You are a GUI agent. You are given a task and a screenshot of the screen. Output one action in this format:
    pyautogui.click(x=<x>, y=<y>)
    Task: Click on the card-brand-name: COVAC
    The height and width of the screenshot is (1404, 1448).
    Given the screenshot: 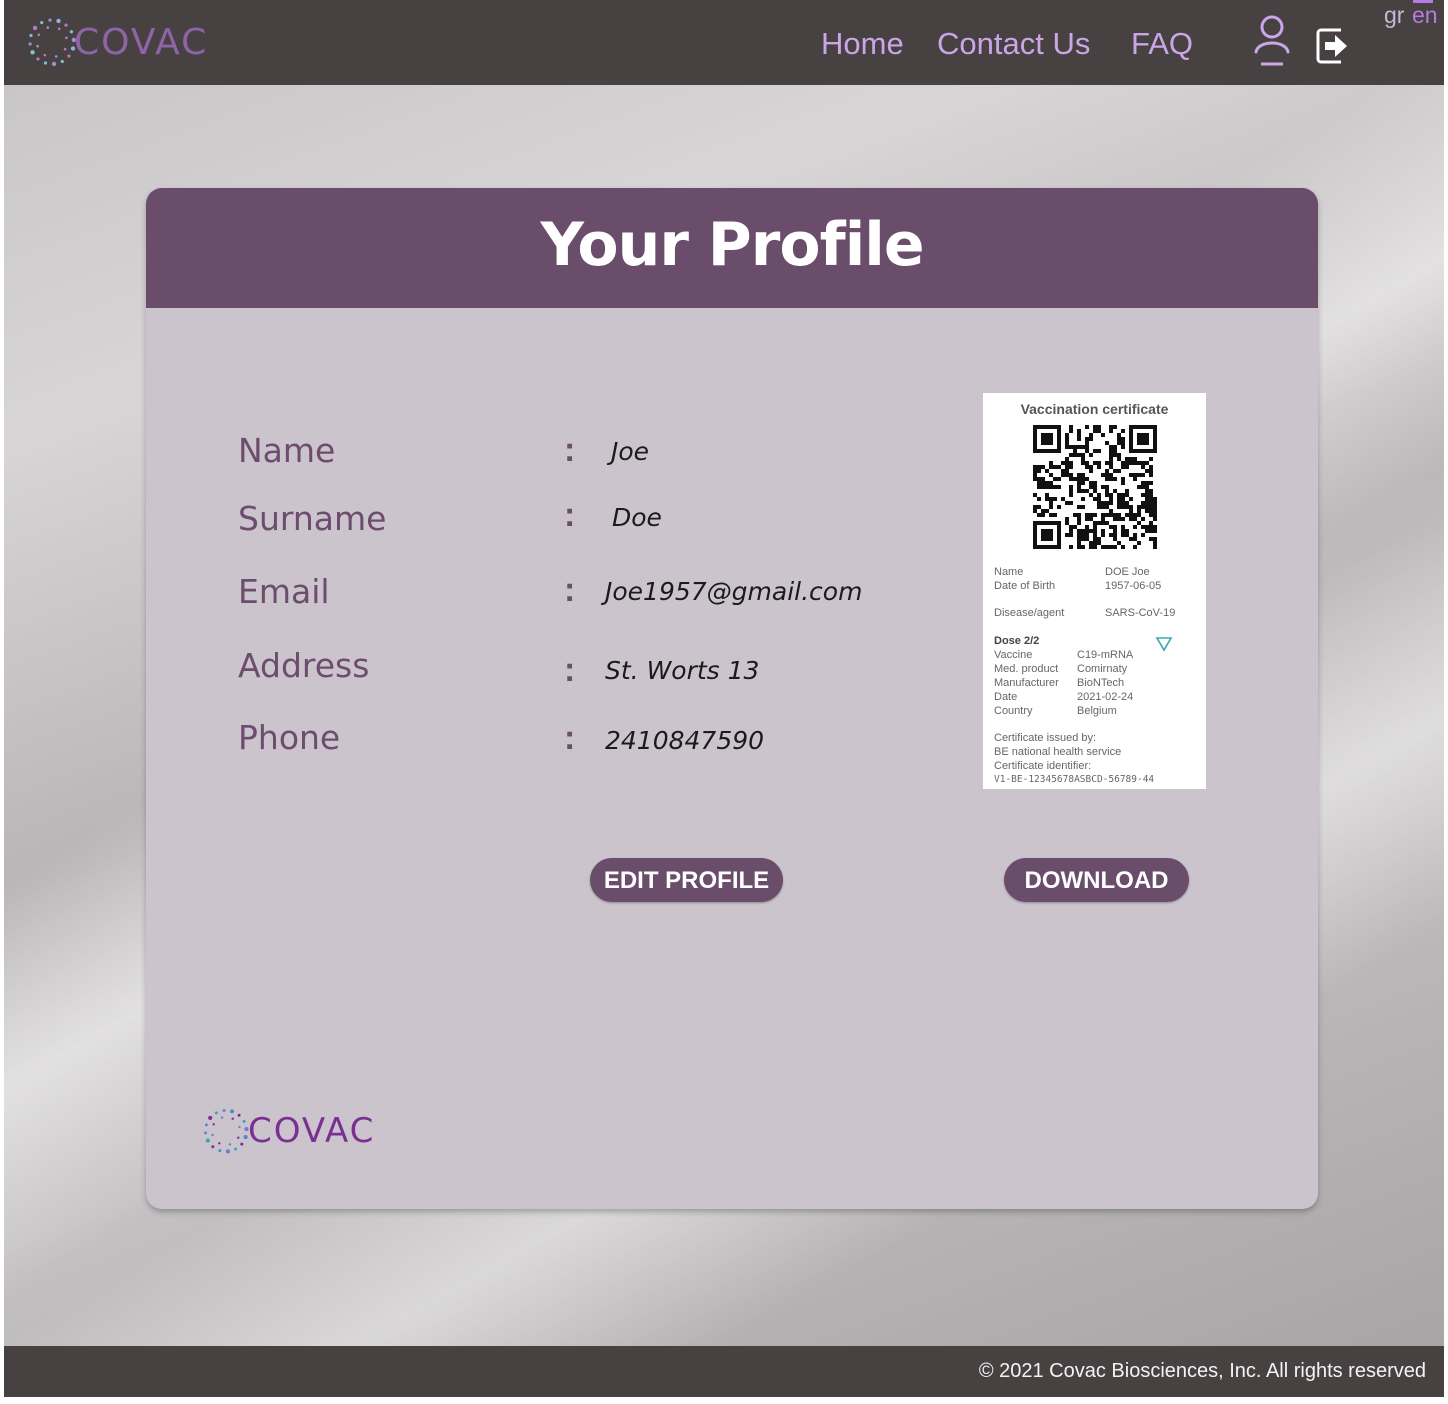 What is the action you would take?
    pyautogui.click(x=312, y=1131)
    